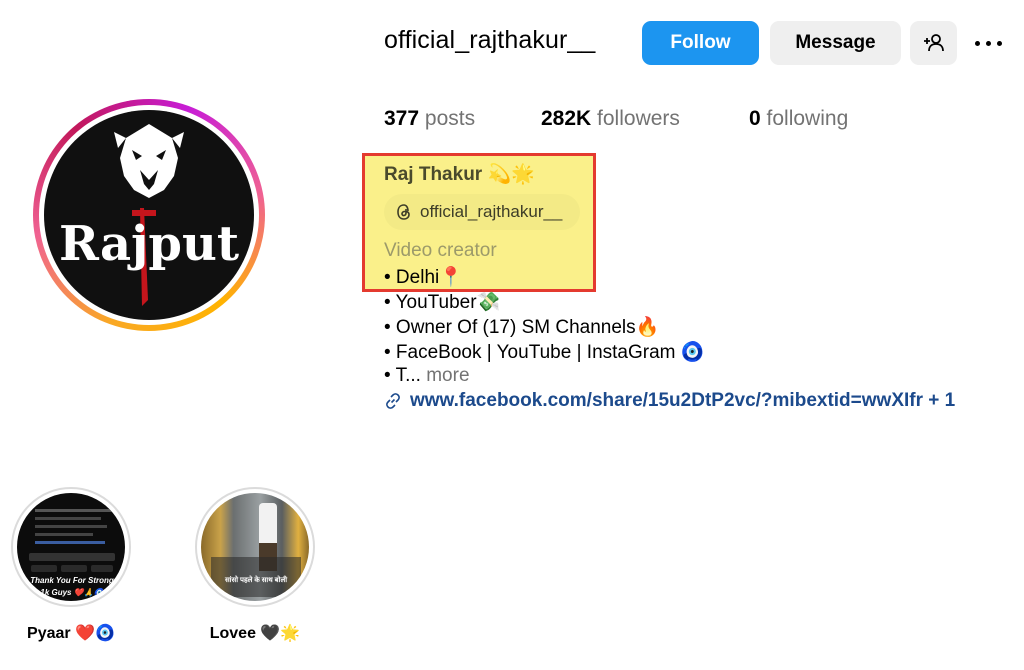 The image size is (1024, 670). What do you see at coordinates (522, 327) in the screenshot?
I see `bio-line-channels: • Owner Of (17) SM Channels🔥` at bounding box center [522, 327].